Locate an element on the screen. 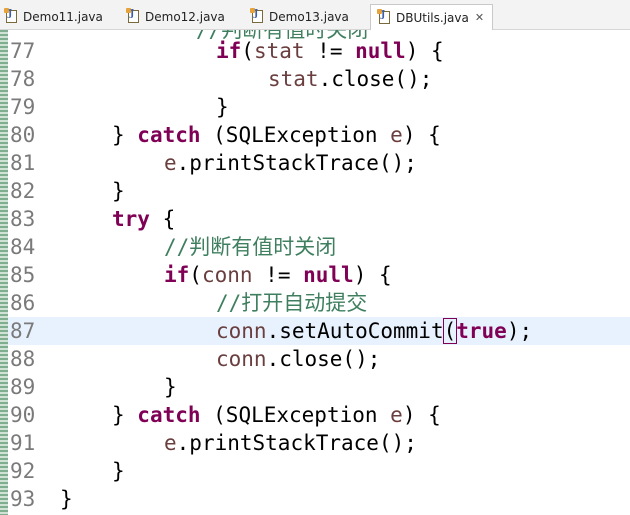 The height and width of the screenshot is (515, 630). code-text: stat.close(); is located at coordinates (350, 79).